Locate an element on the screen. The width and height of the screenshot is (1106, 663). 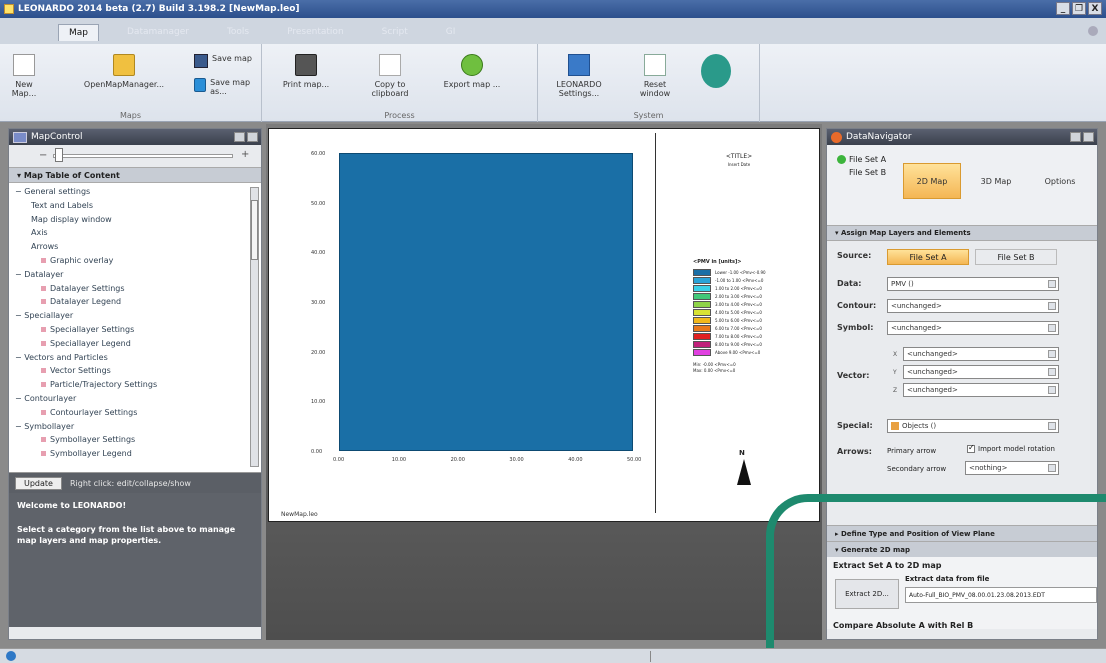
toc-item: Particle/Trajectory Settings is located at coordinates (99, 384).